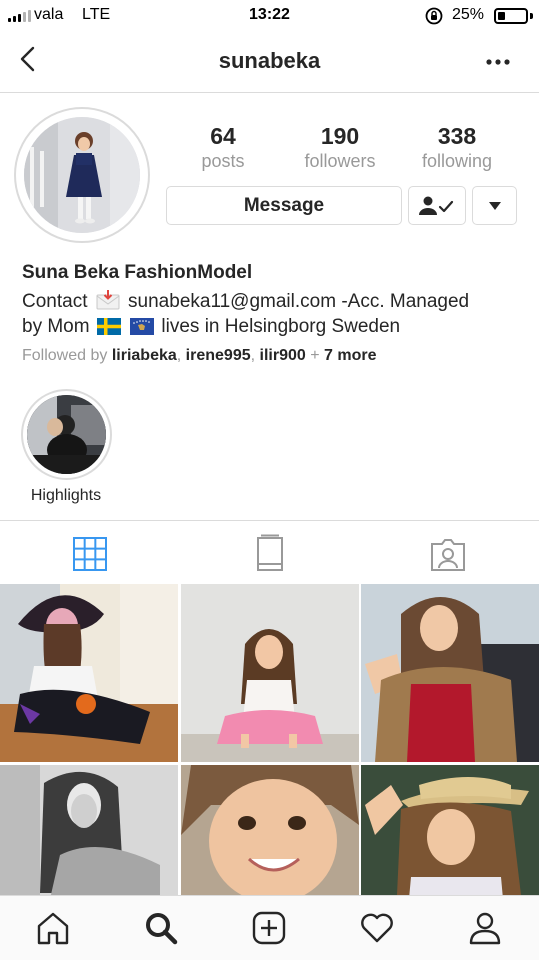 The height and width of the screenshot is (960, 539). I want to click on profile-avatar, so click(82, 175).